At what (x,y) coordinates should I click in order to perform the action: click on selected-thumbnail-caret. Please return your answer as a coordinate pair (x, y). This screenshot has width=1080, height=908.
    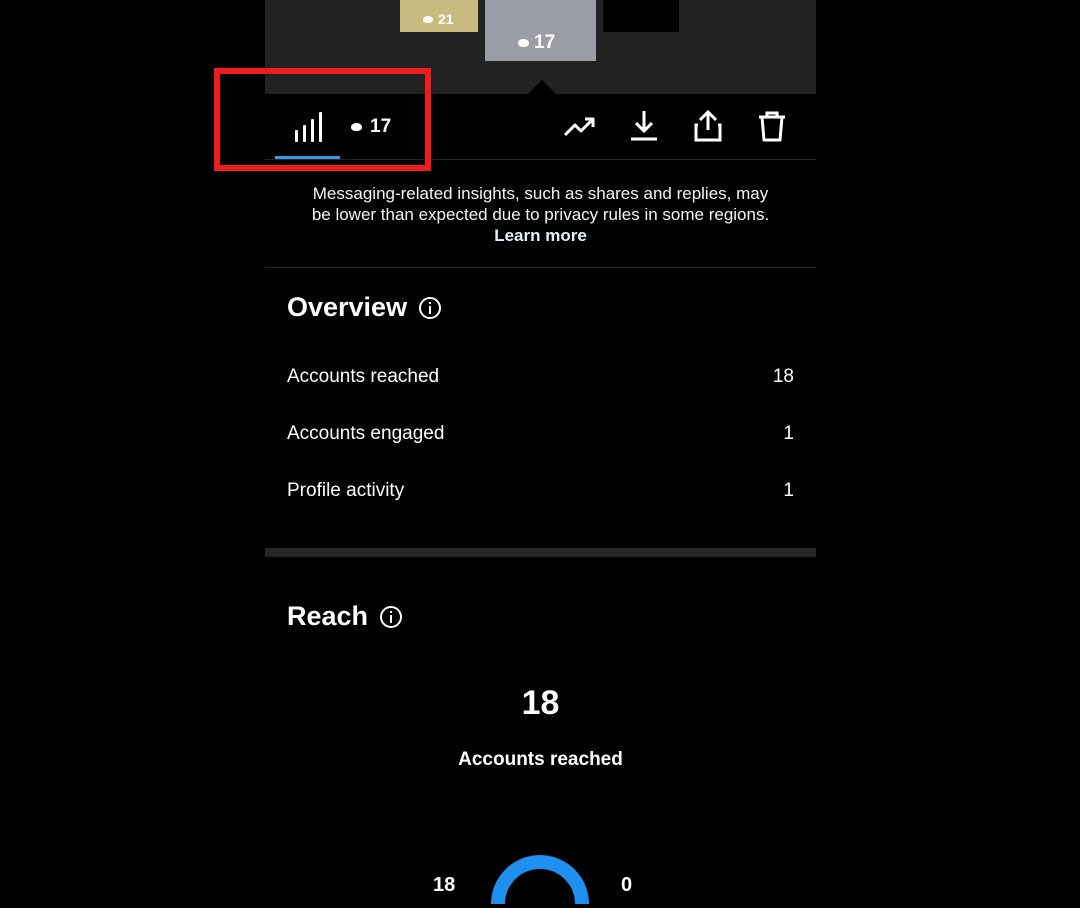
    Looking at the image, I should click on (542, 87).